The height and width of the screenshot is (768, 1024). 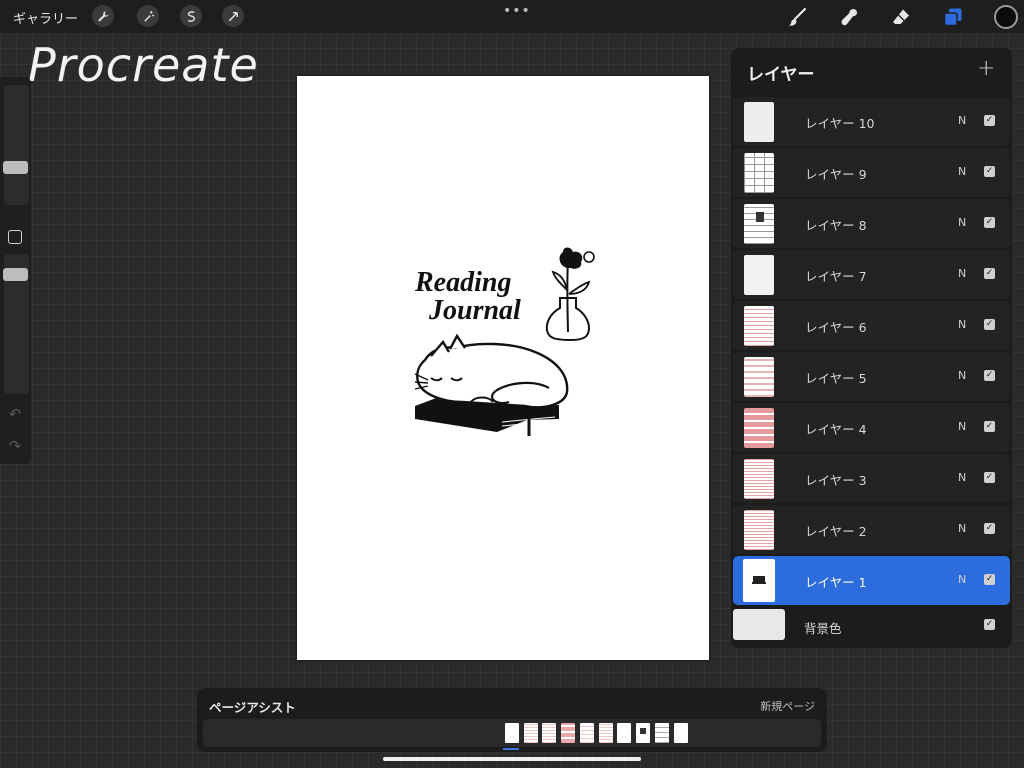 I want to click on layer-name: レイヤー 6, so click(x=836, y=327).